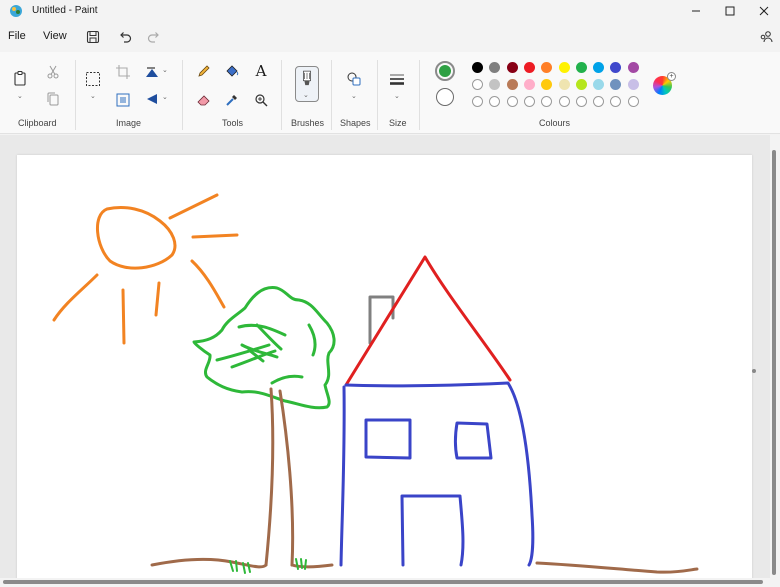 Image resolution: width=780 pixels, height=587 pixels. I want to click on canvas-resize-handle, so click(754, 371).